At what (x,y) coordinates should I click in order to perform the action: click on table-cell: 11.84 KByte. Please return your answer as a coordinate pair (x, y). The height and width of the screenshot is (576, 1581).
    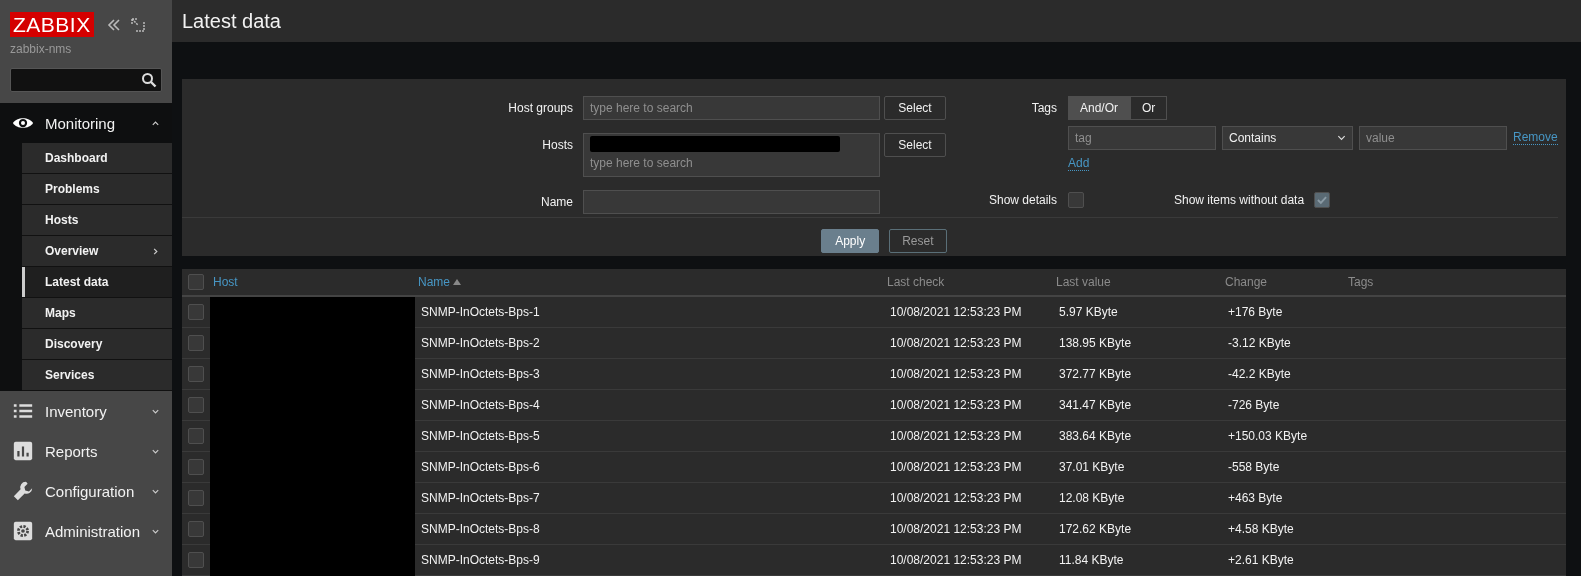
    Looking at the image, I should click on (1091, 560).